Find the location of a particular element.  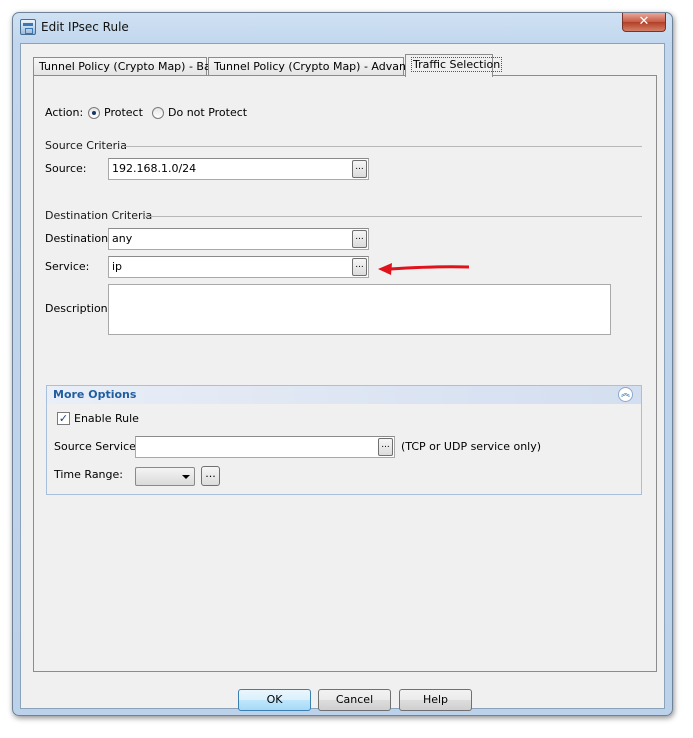

do-not-protect-radio is located at coordinates (158, 113).